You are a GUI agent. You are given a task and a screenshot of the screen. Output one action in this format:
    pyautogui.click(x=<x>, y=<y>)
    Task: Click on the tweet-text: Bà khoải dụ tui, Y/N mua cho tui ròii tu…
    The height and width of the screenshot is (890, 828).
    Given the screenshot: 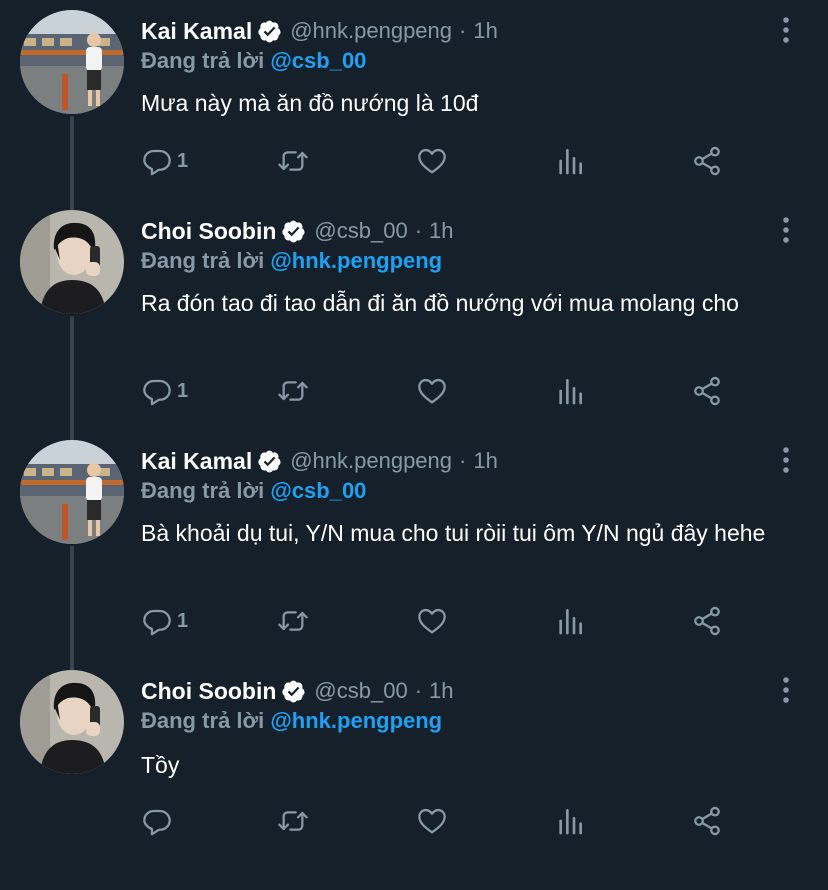 What is the action you would take?
    pyautogui.click(x=453, y=533)
    